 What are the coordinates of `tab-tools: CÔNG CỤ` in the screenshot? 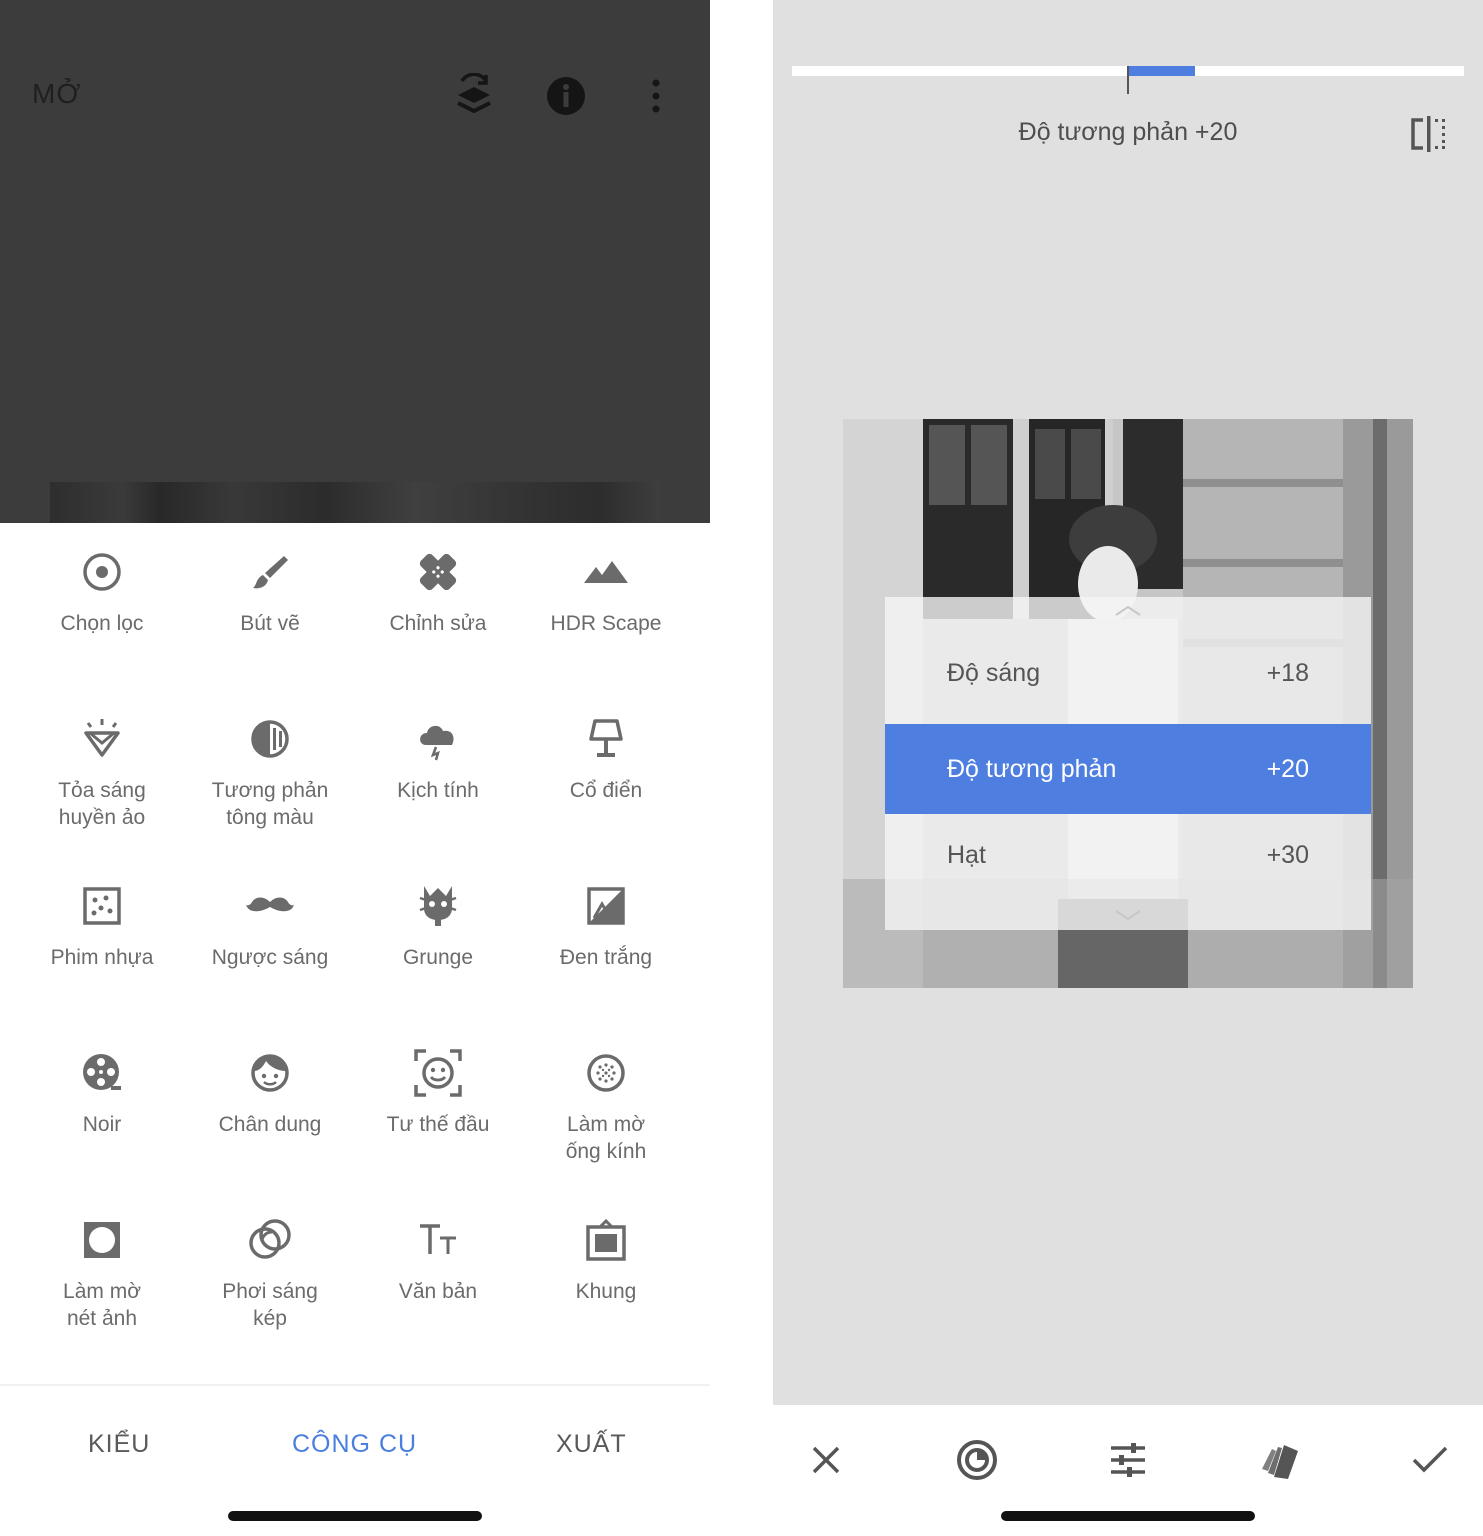 It's located at (354, 1444).